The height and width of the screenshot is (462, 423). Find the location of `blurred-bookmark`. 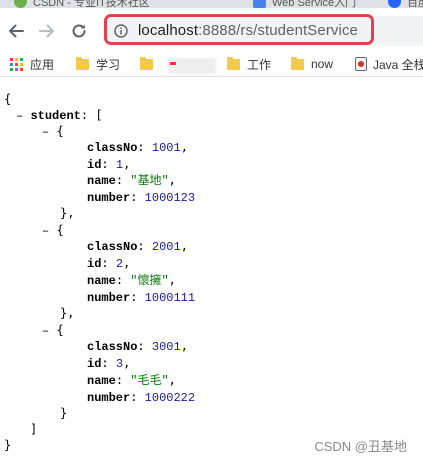

blurred-bookmark is located at coordinates (192, 66).